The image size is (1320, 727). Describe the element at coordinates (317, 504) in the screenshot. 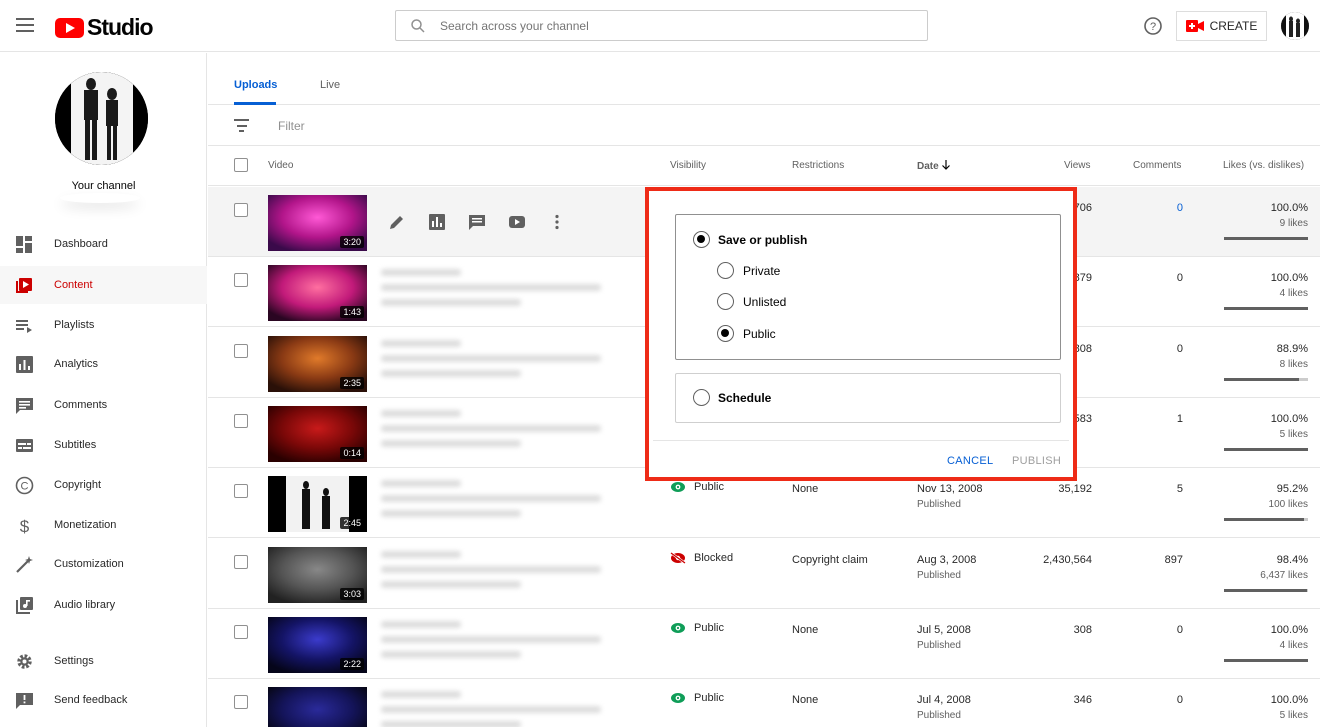

I see `video-thumbnail: 2:45` at that location.